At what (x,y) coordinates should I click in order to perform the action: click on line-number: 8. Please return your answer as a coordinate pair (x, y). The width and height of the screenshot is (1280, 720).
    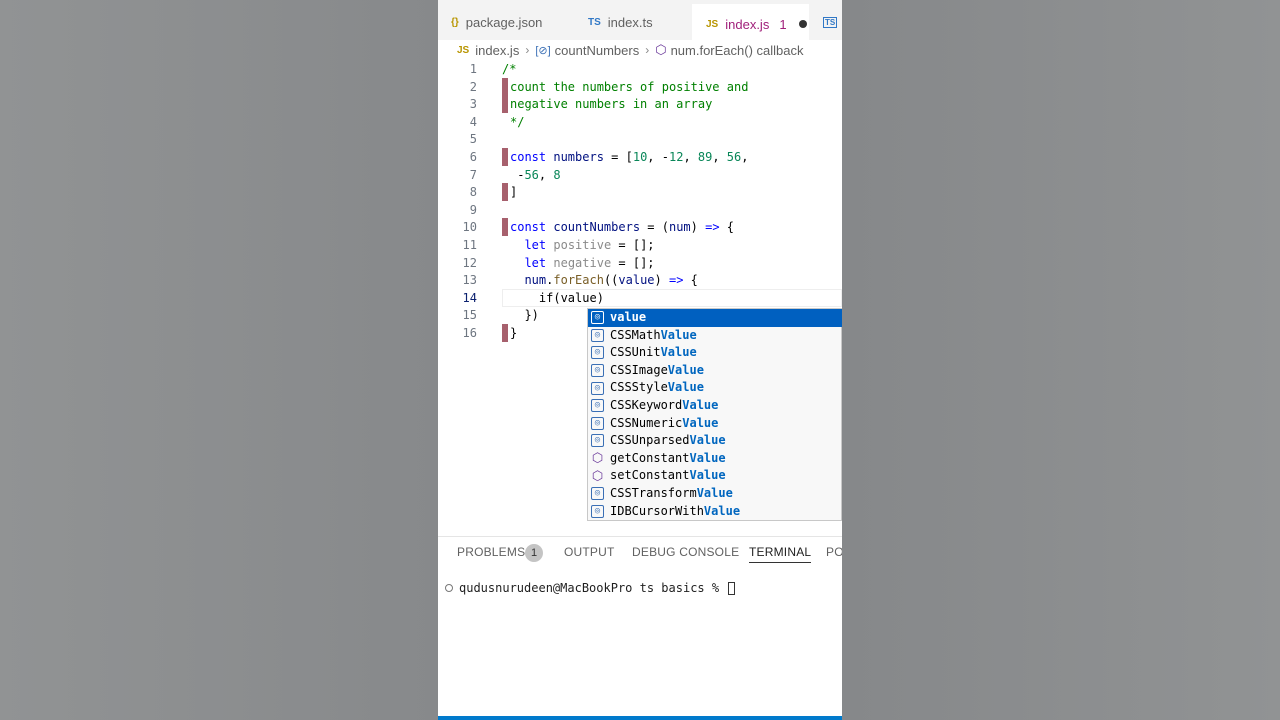
    Looking at the image, I should click on (473, 192).